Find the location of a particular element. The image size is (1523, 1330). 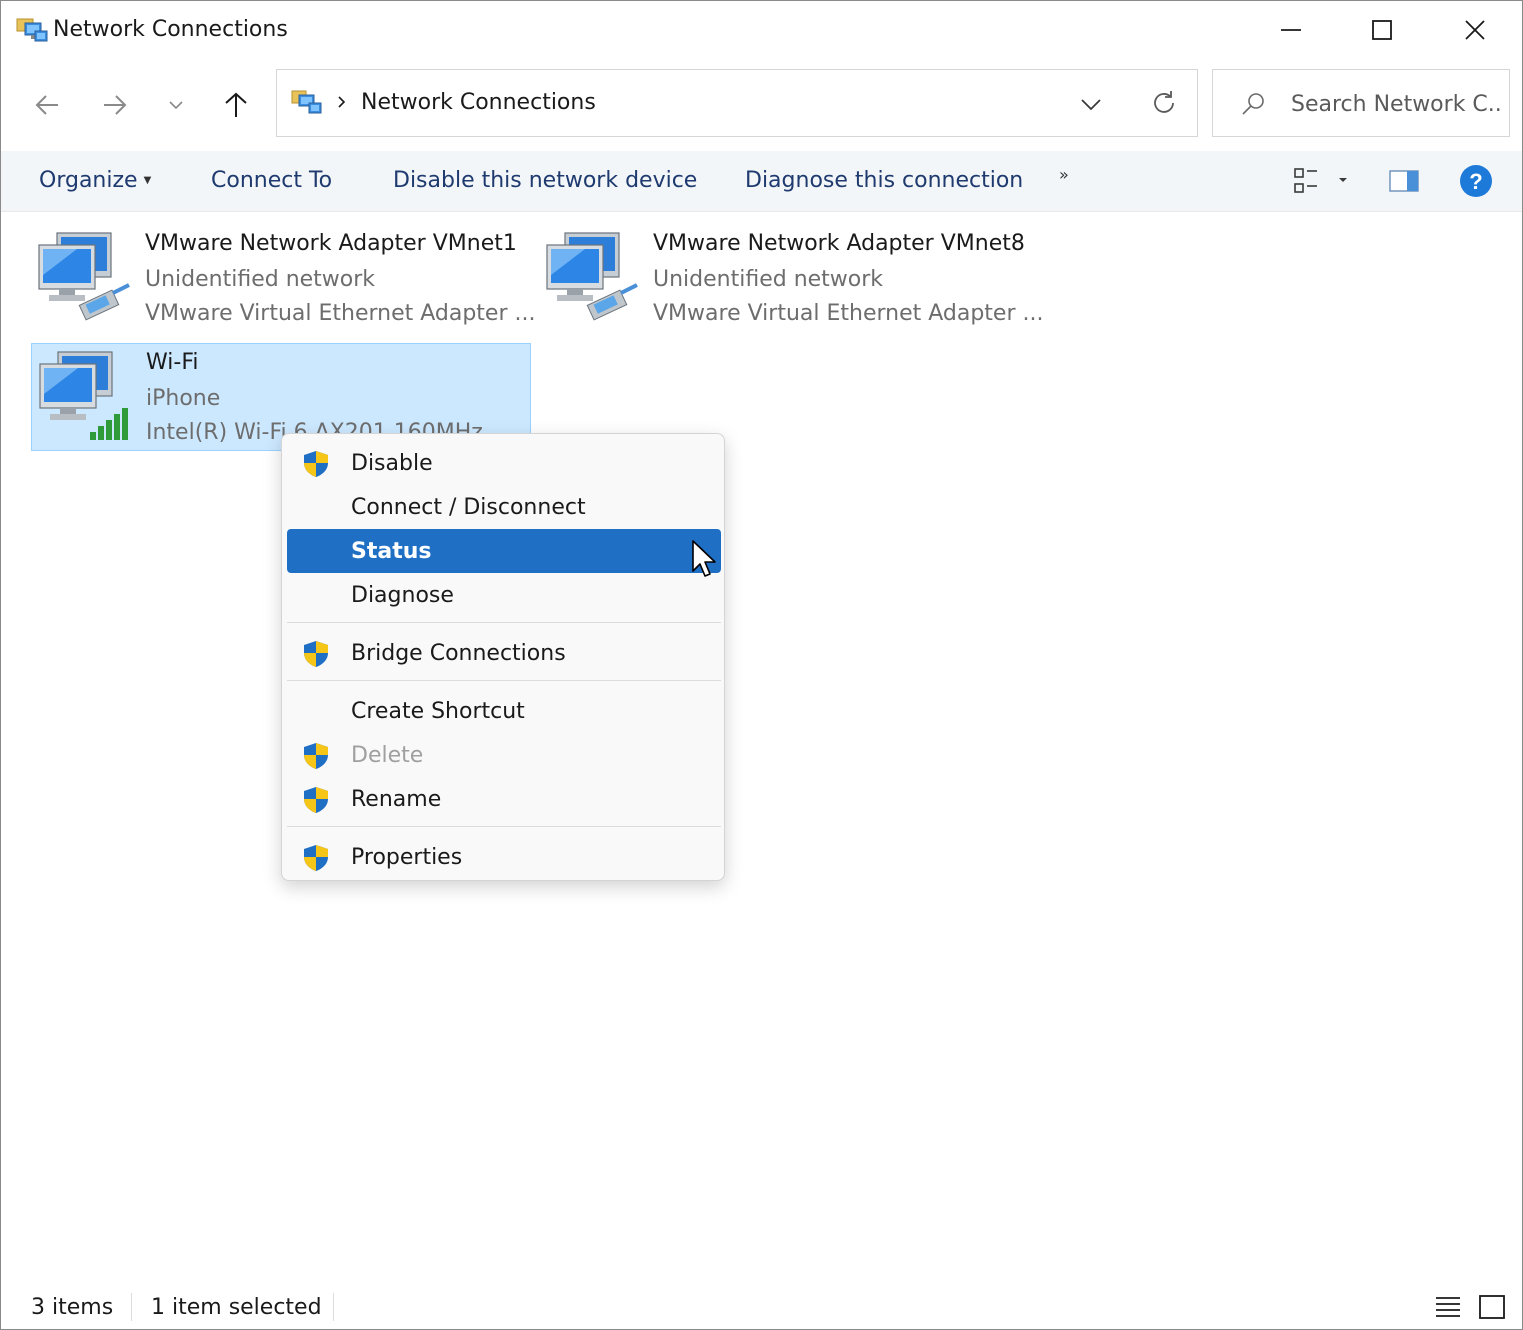

minimize-button is located at coordinates (1291, 30).